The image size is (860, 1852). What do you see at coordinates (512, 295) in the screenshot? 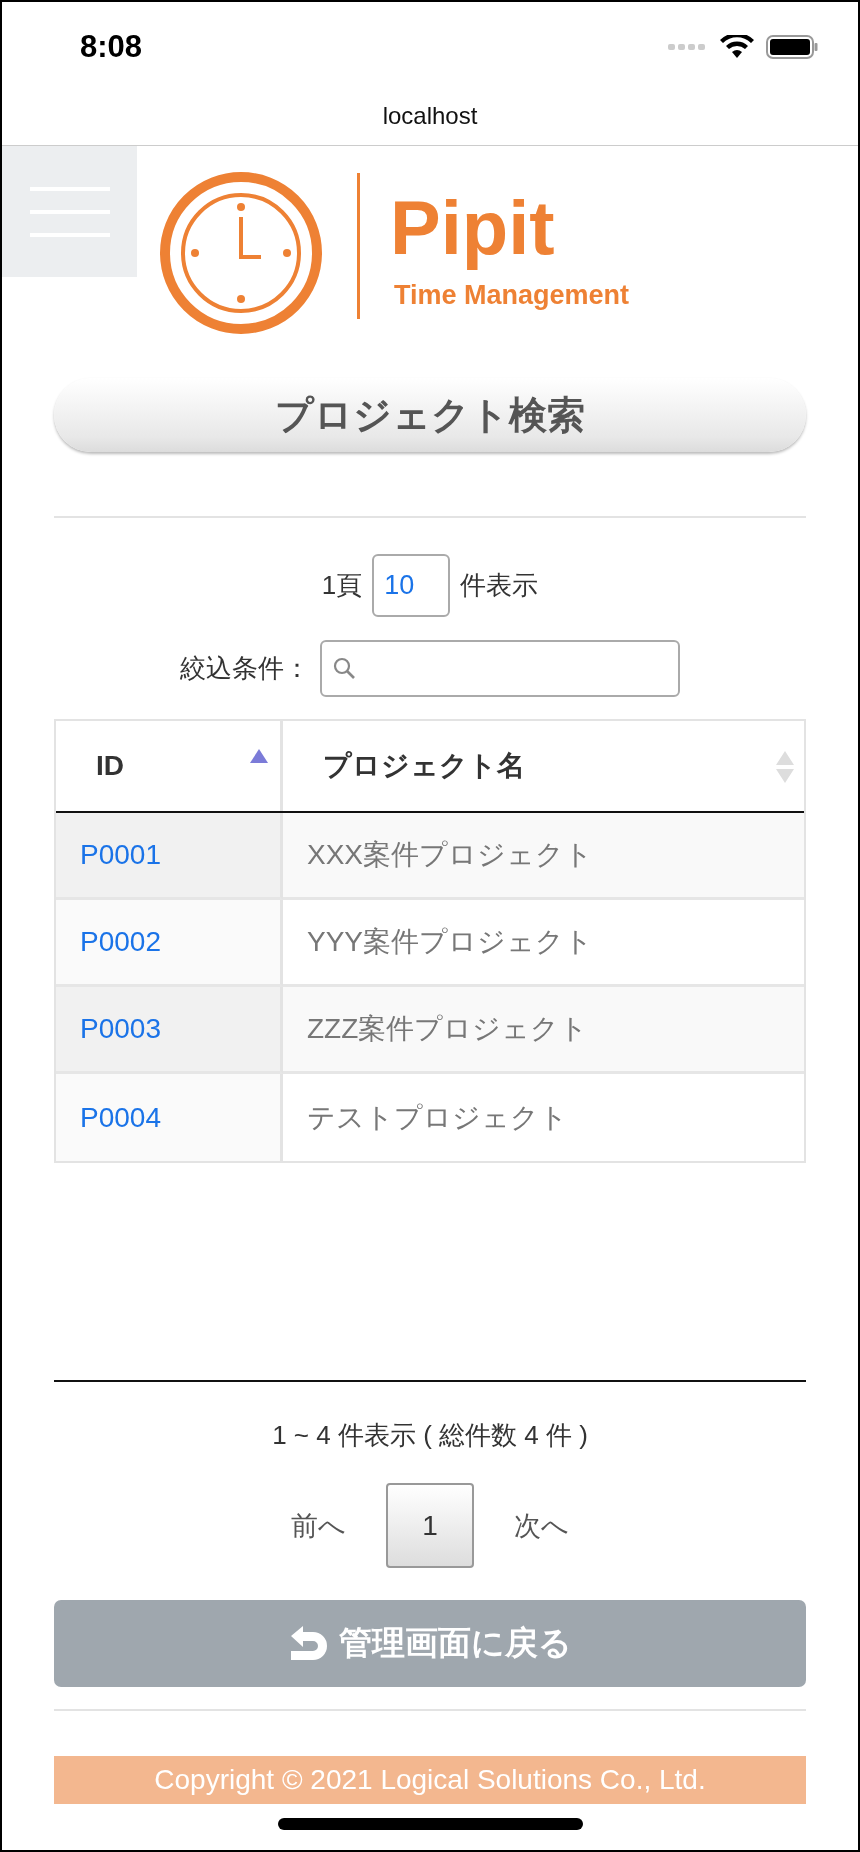
I see `logo-tagline: Time Management` at bounding box center [512, 295].